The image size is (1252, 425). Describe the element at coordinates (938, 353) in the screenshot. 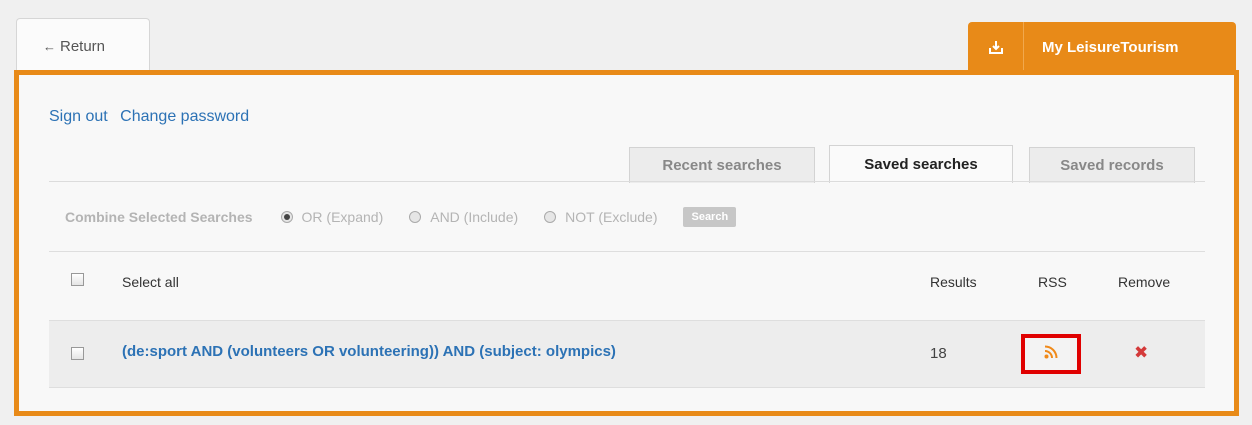

I see `results-count: 18` at that location.